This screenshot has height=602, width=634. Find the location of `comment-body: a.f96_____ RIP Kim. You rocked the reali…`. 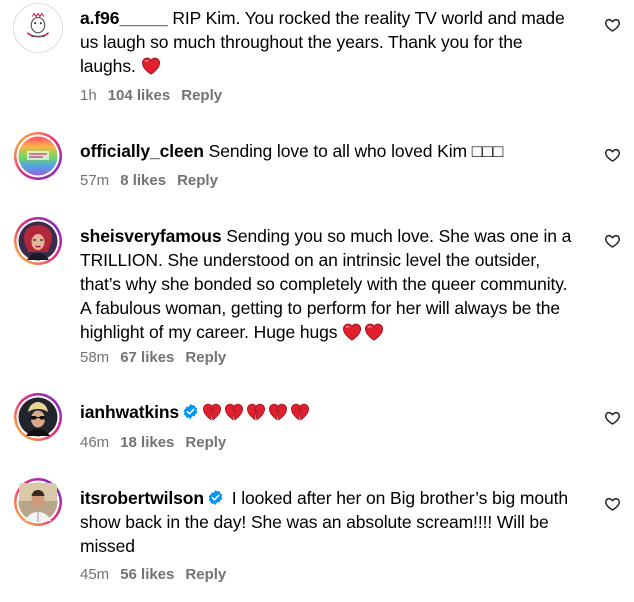

comment-body: a.f96_____ RIP Kim. You rocked the reali… is located at coordinates (330, 42).